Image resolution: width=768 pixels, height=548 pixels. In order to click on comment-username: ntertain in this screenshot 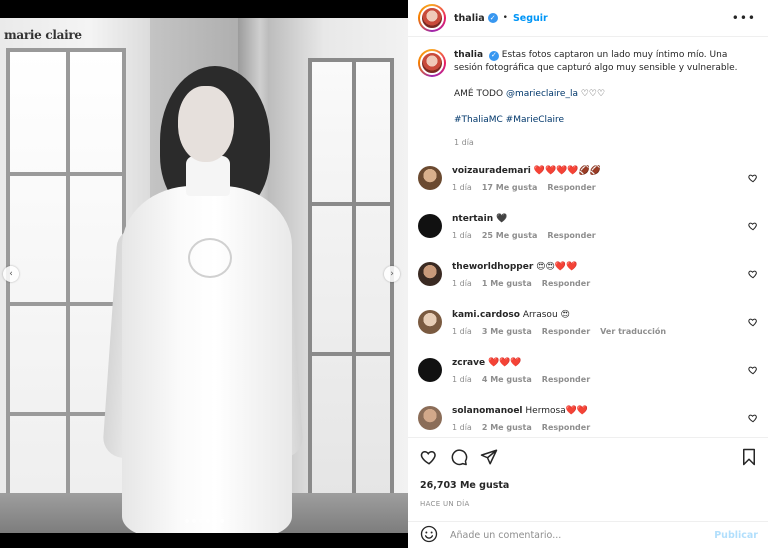, I will do `click(472, 219)`.